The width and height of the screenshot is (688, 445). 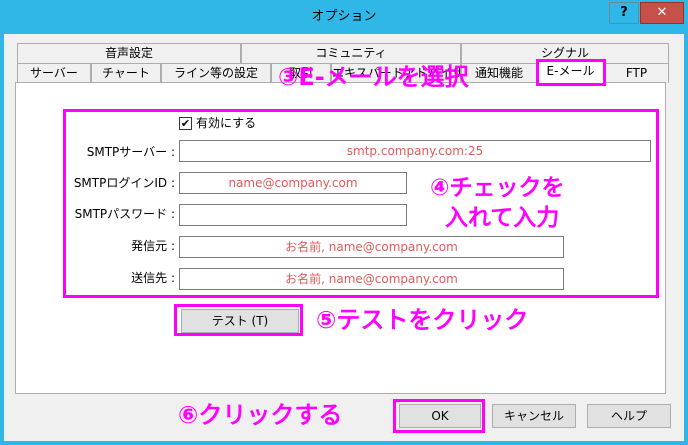 I want to click on ok-button-highlight, so click(x=439, y=416).